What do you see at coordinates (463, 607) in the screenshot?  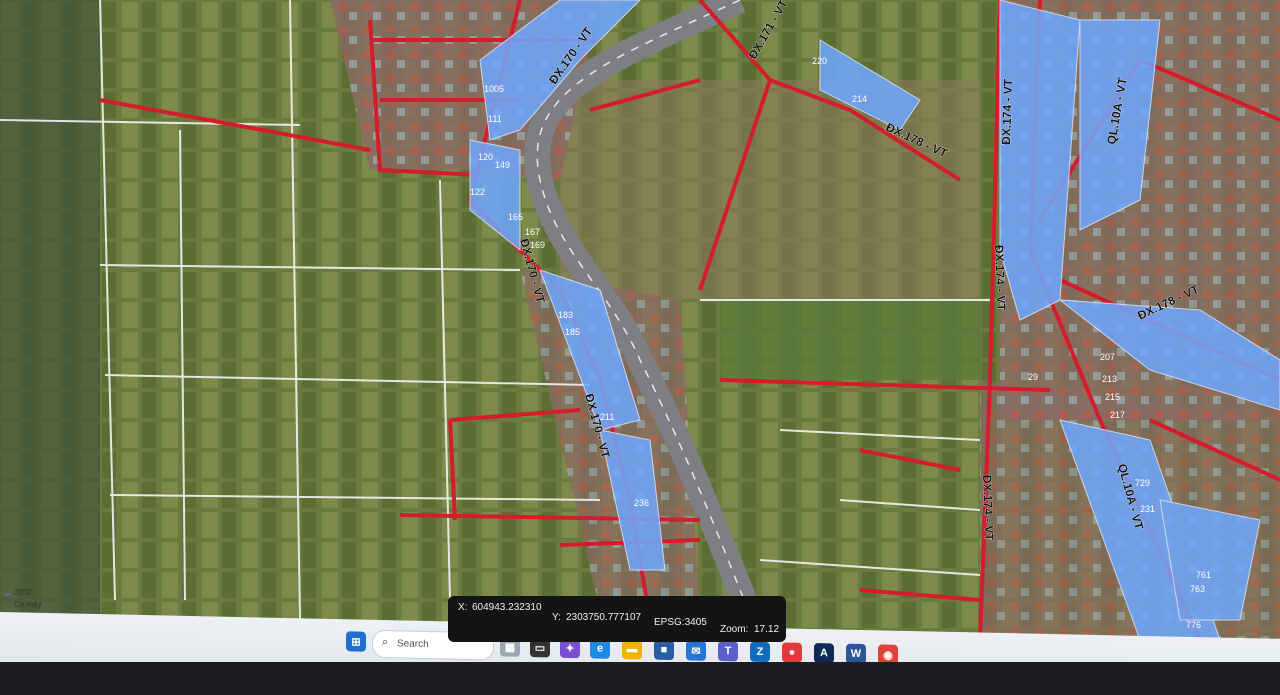 I see `x-label: X:` at bounding box center [463, 607].